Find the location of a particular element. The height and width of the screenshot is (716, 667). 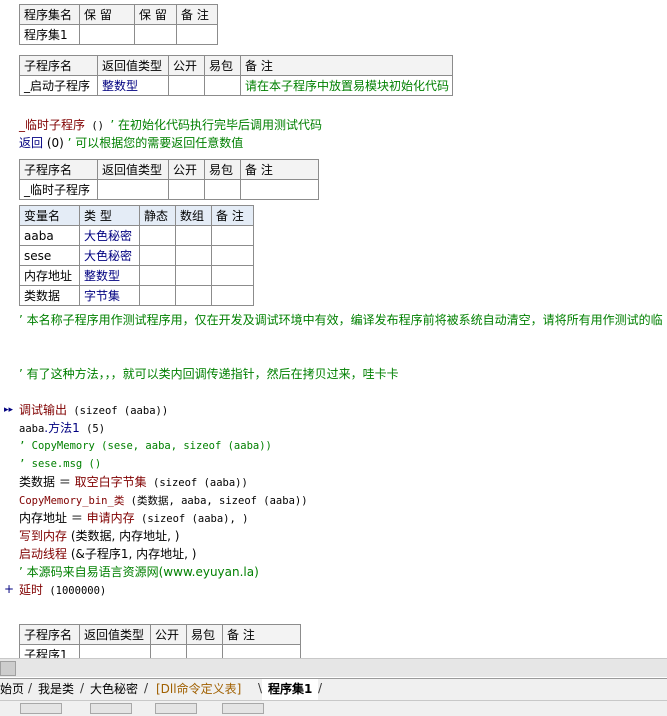

code-line: 内存地址 ＝ 申请内存 (sizeof (aaba), ) is located at coordinates (133, 518).